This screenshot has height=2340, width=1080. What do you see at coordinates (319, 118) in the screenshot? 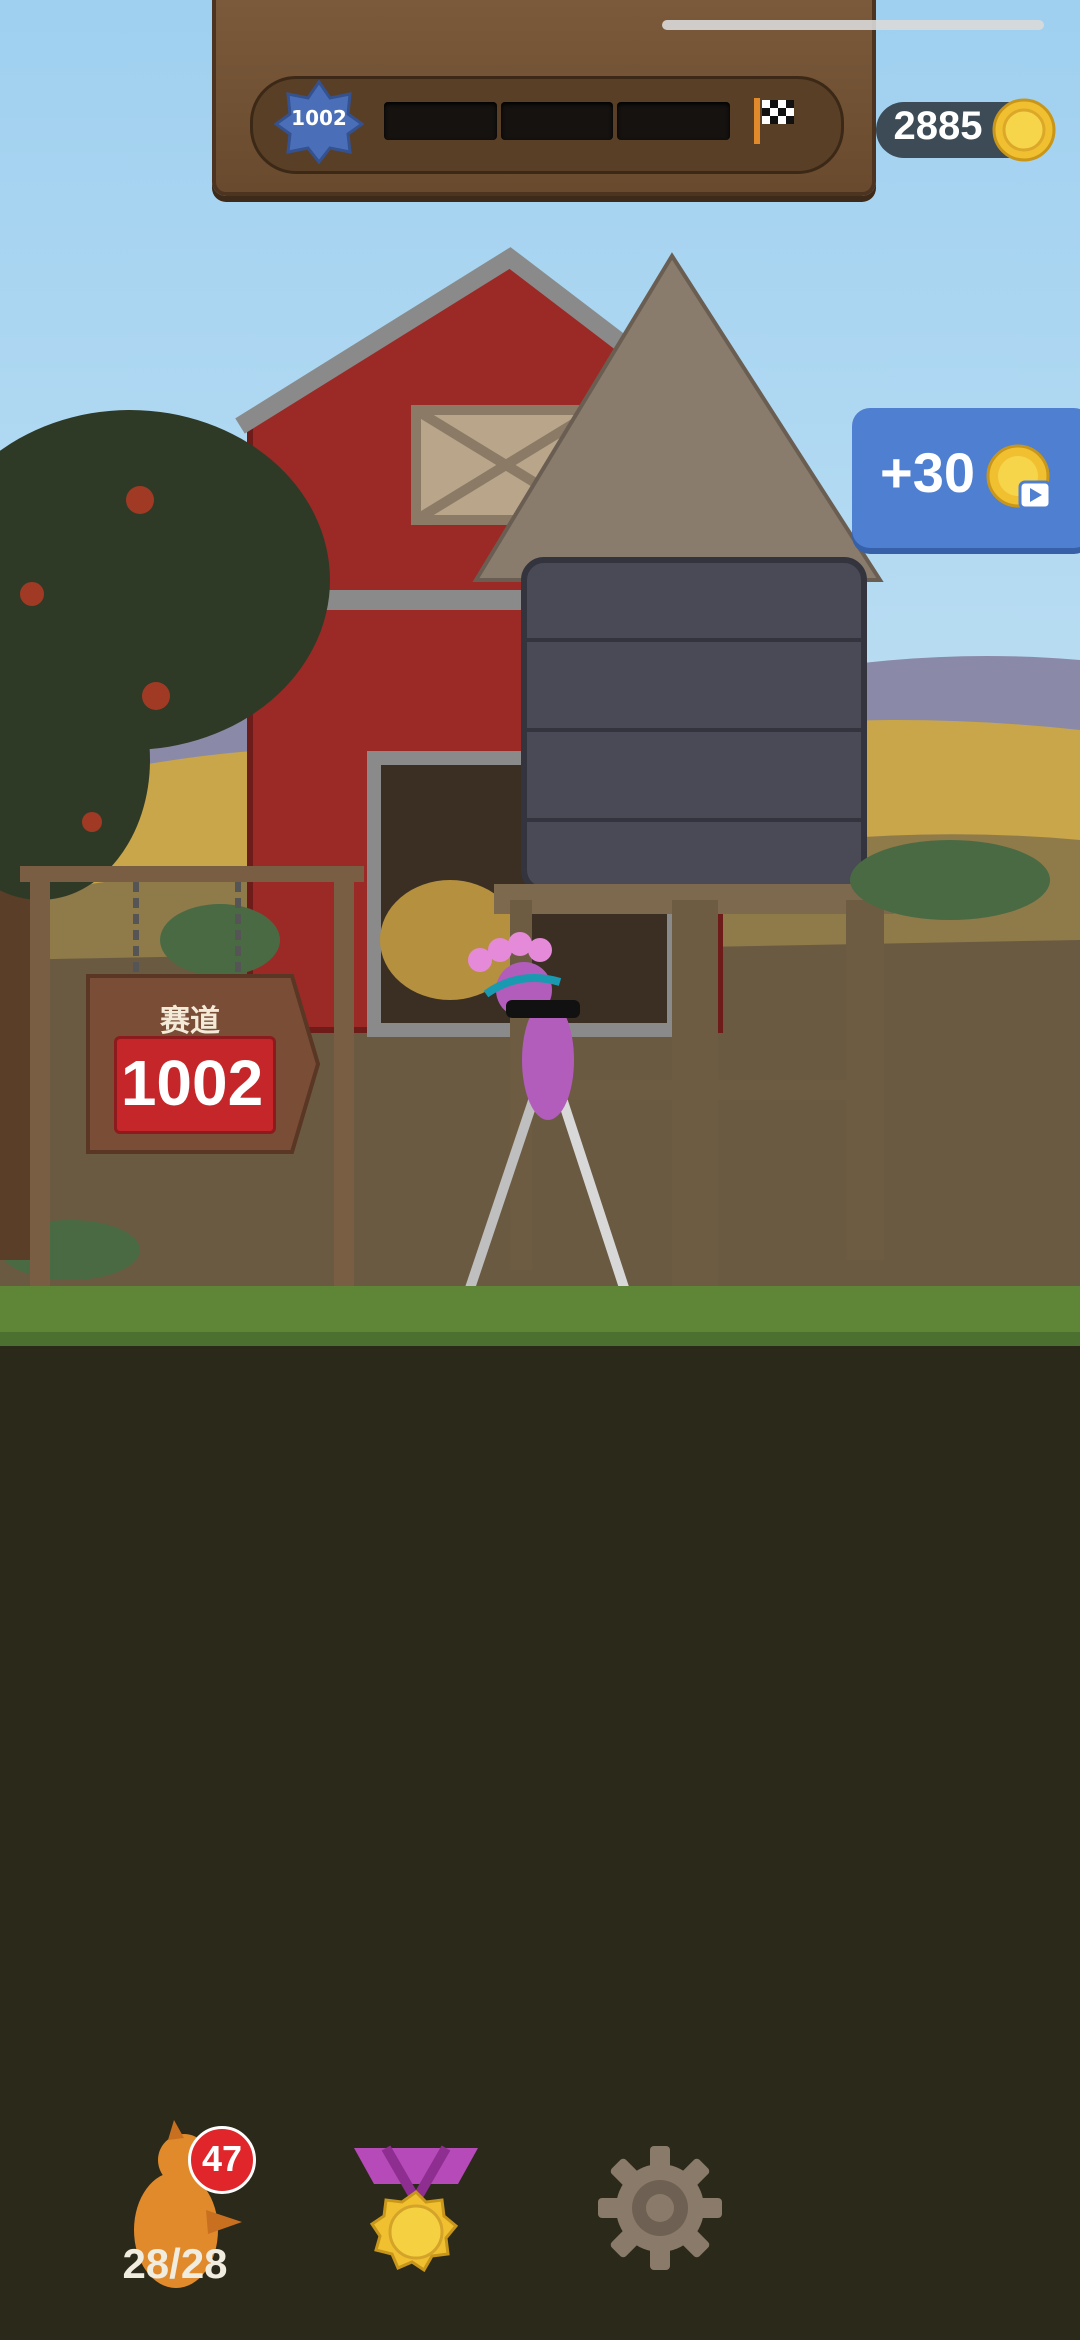
I see `level-number: 1002` at bounding box center [319, 118].